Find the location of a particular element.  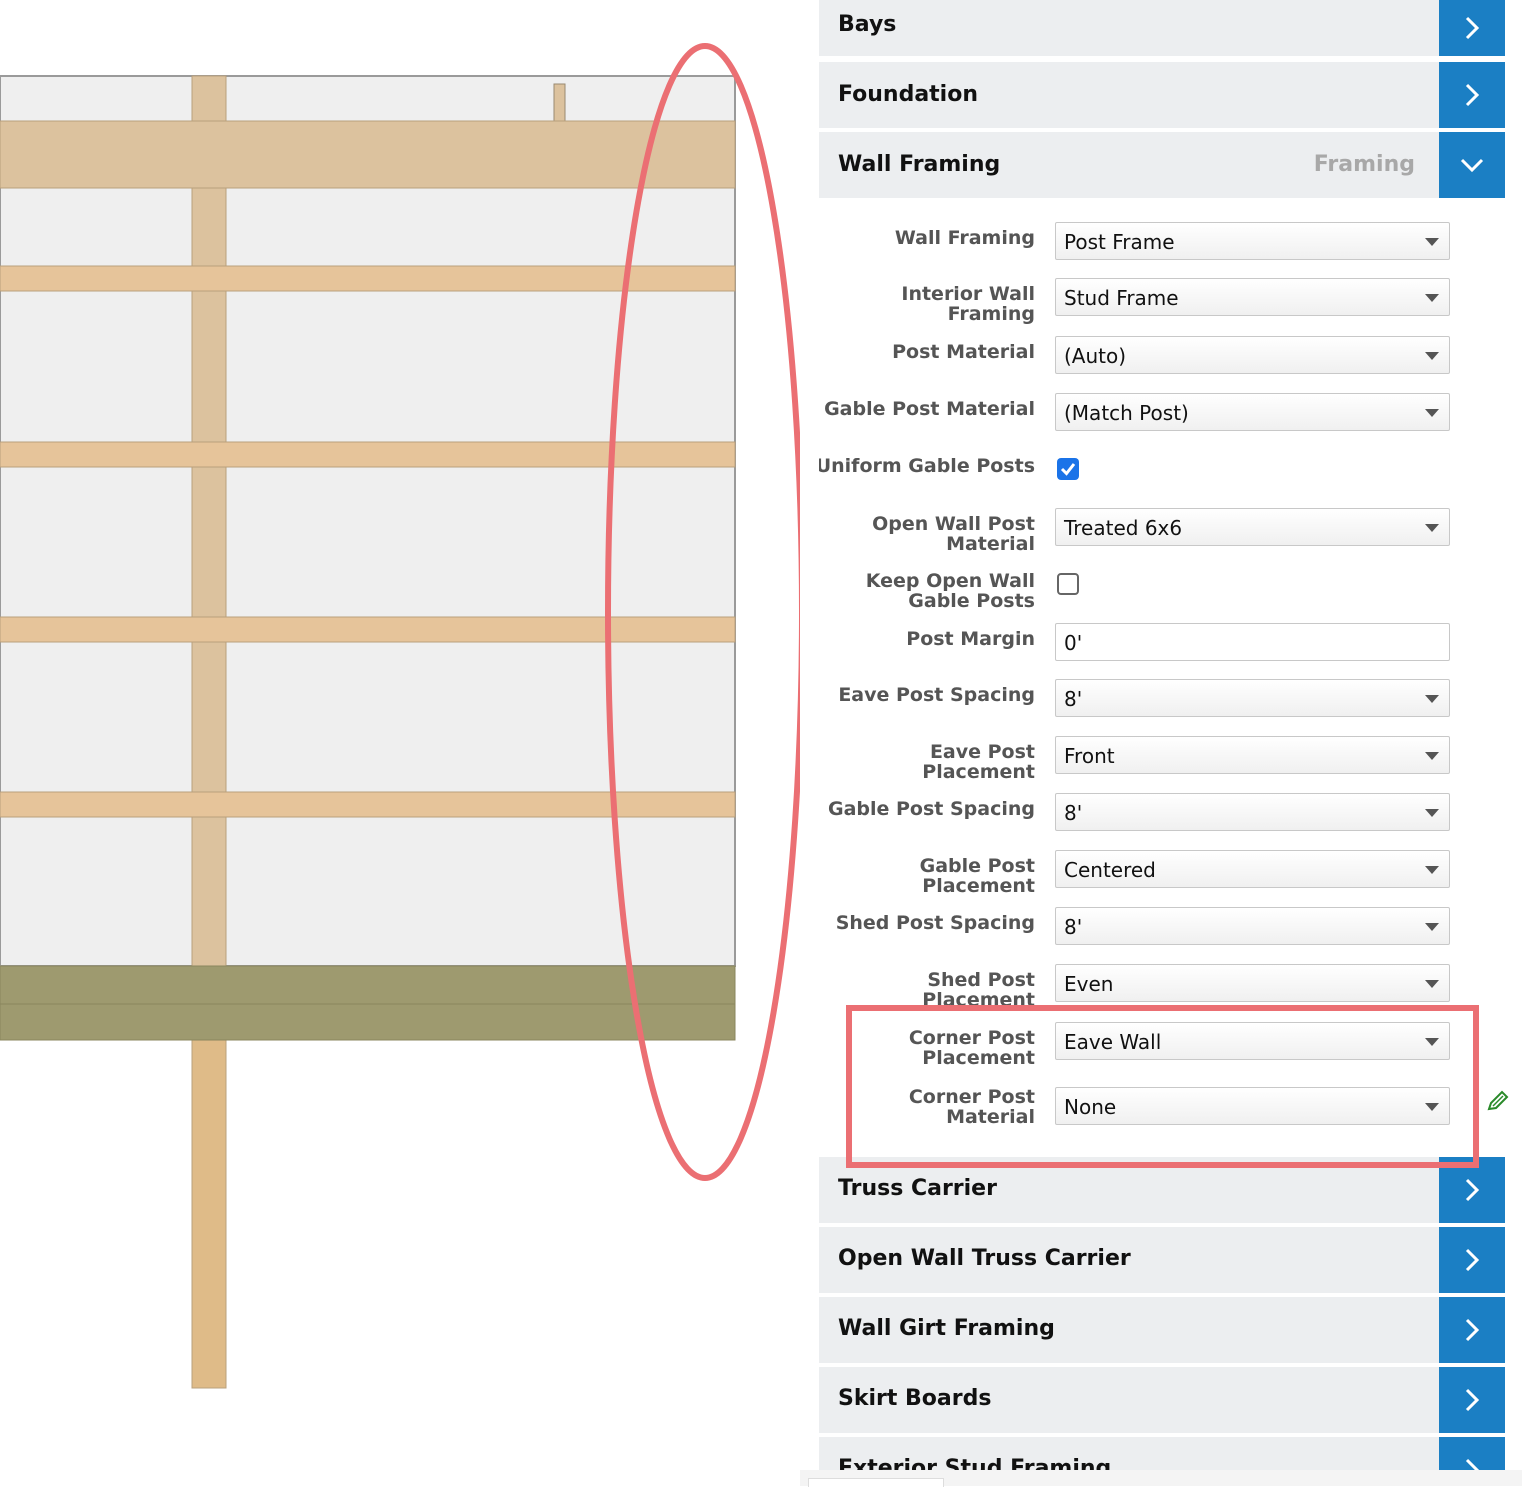

section-wall-girt-framing: Wall Girt Framing is located at coordinates (1162, 1330).